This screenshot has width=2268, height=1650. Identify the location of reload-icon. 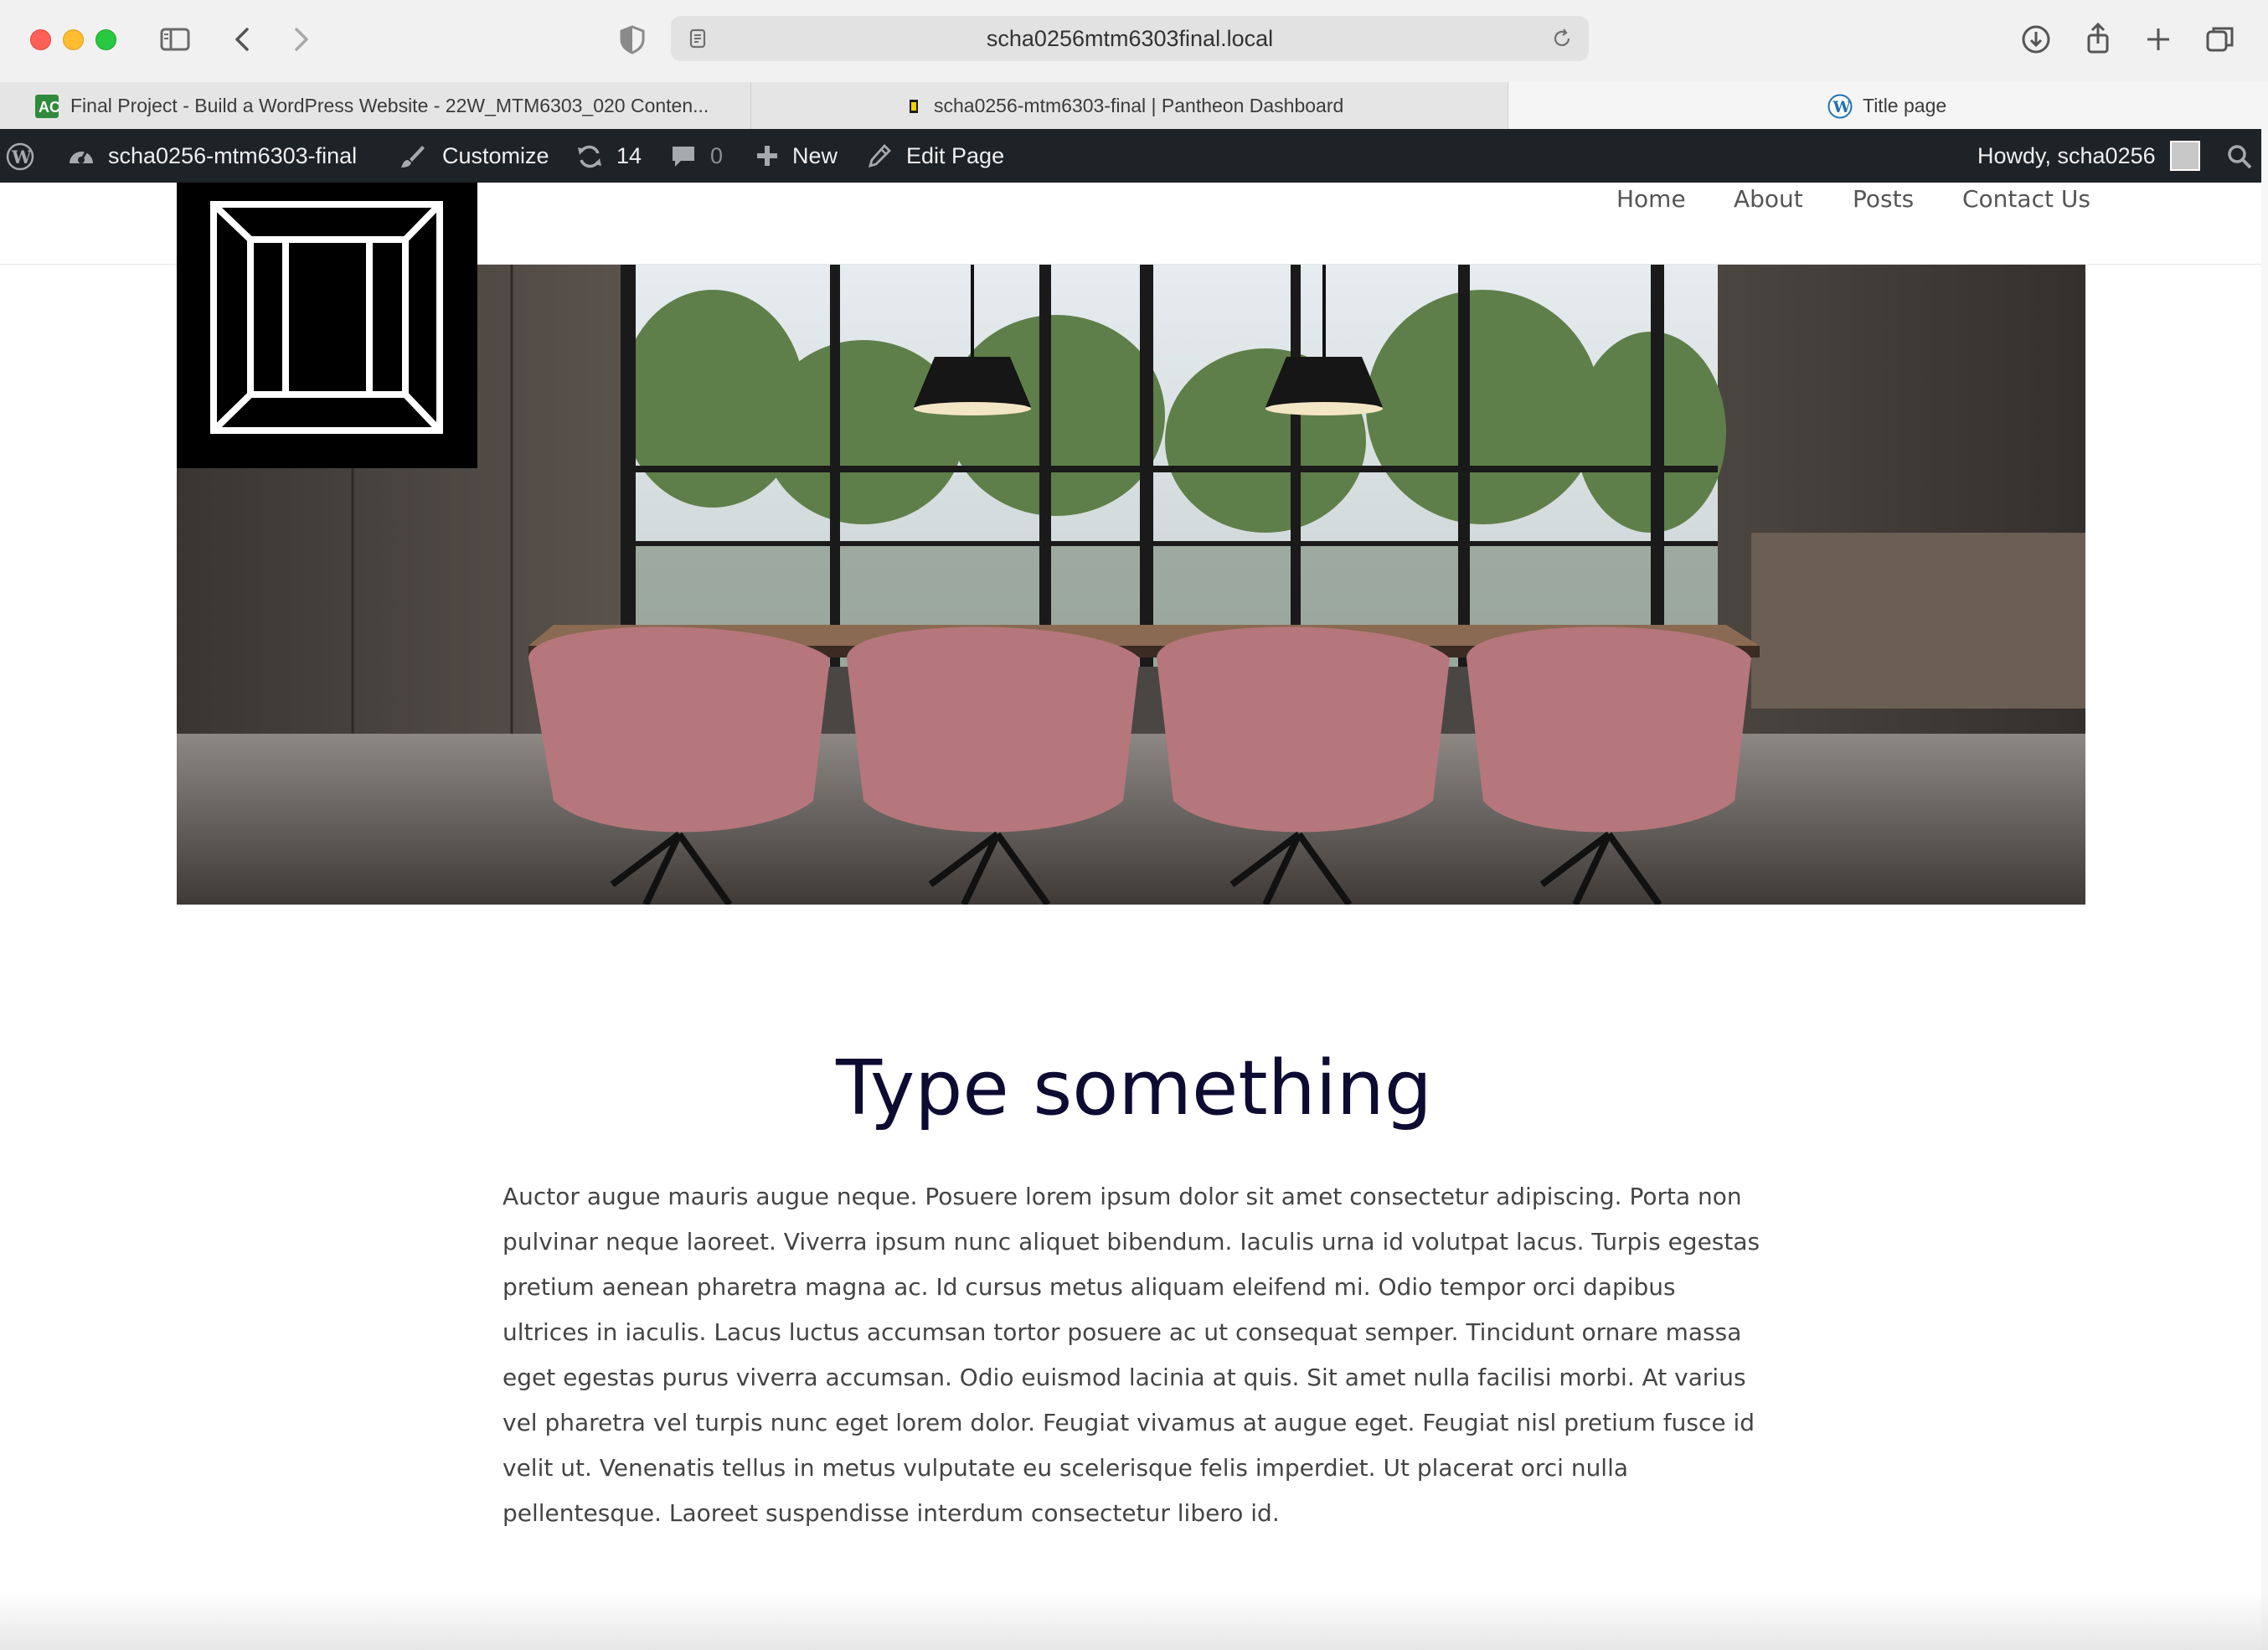
(1562, 38).